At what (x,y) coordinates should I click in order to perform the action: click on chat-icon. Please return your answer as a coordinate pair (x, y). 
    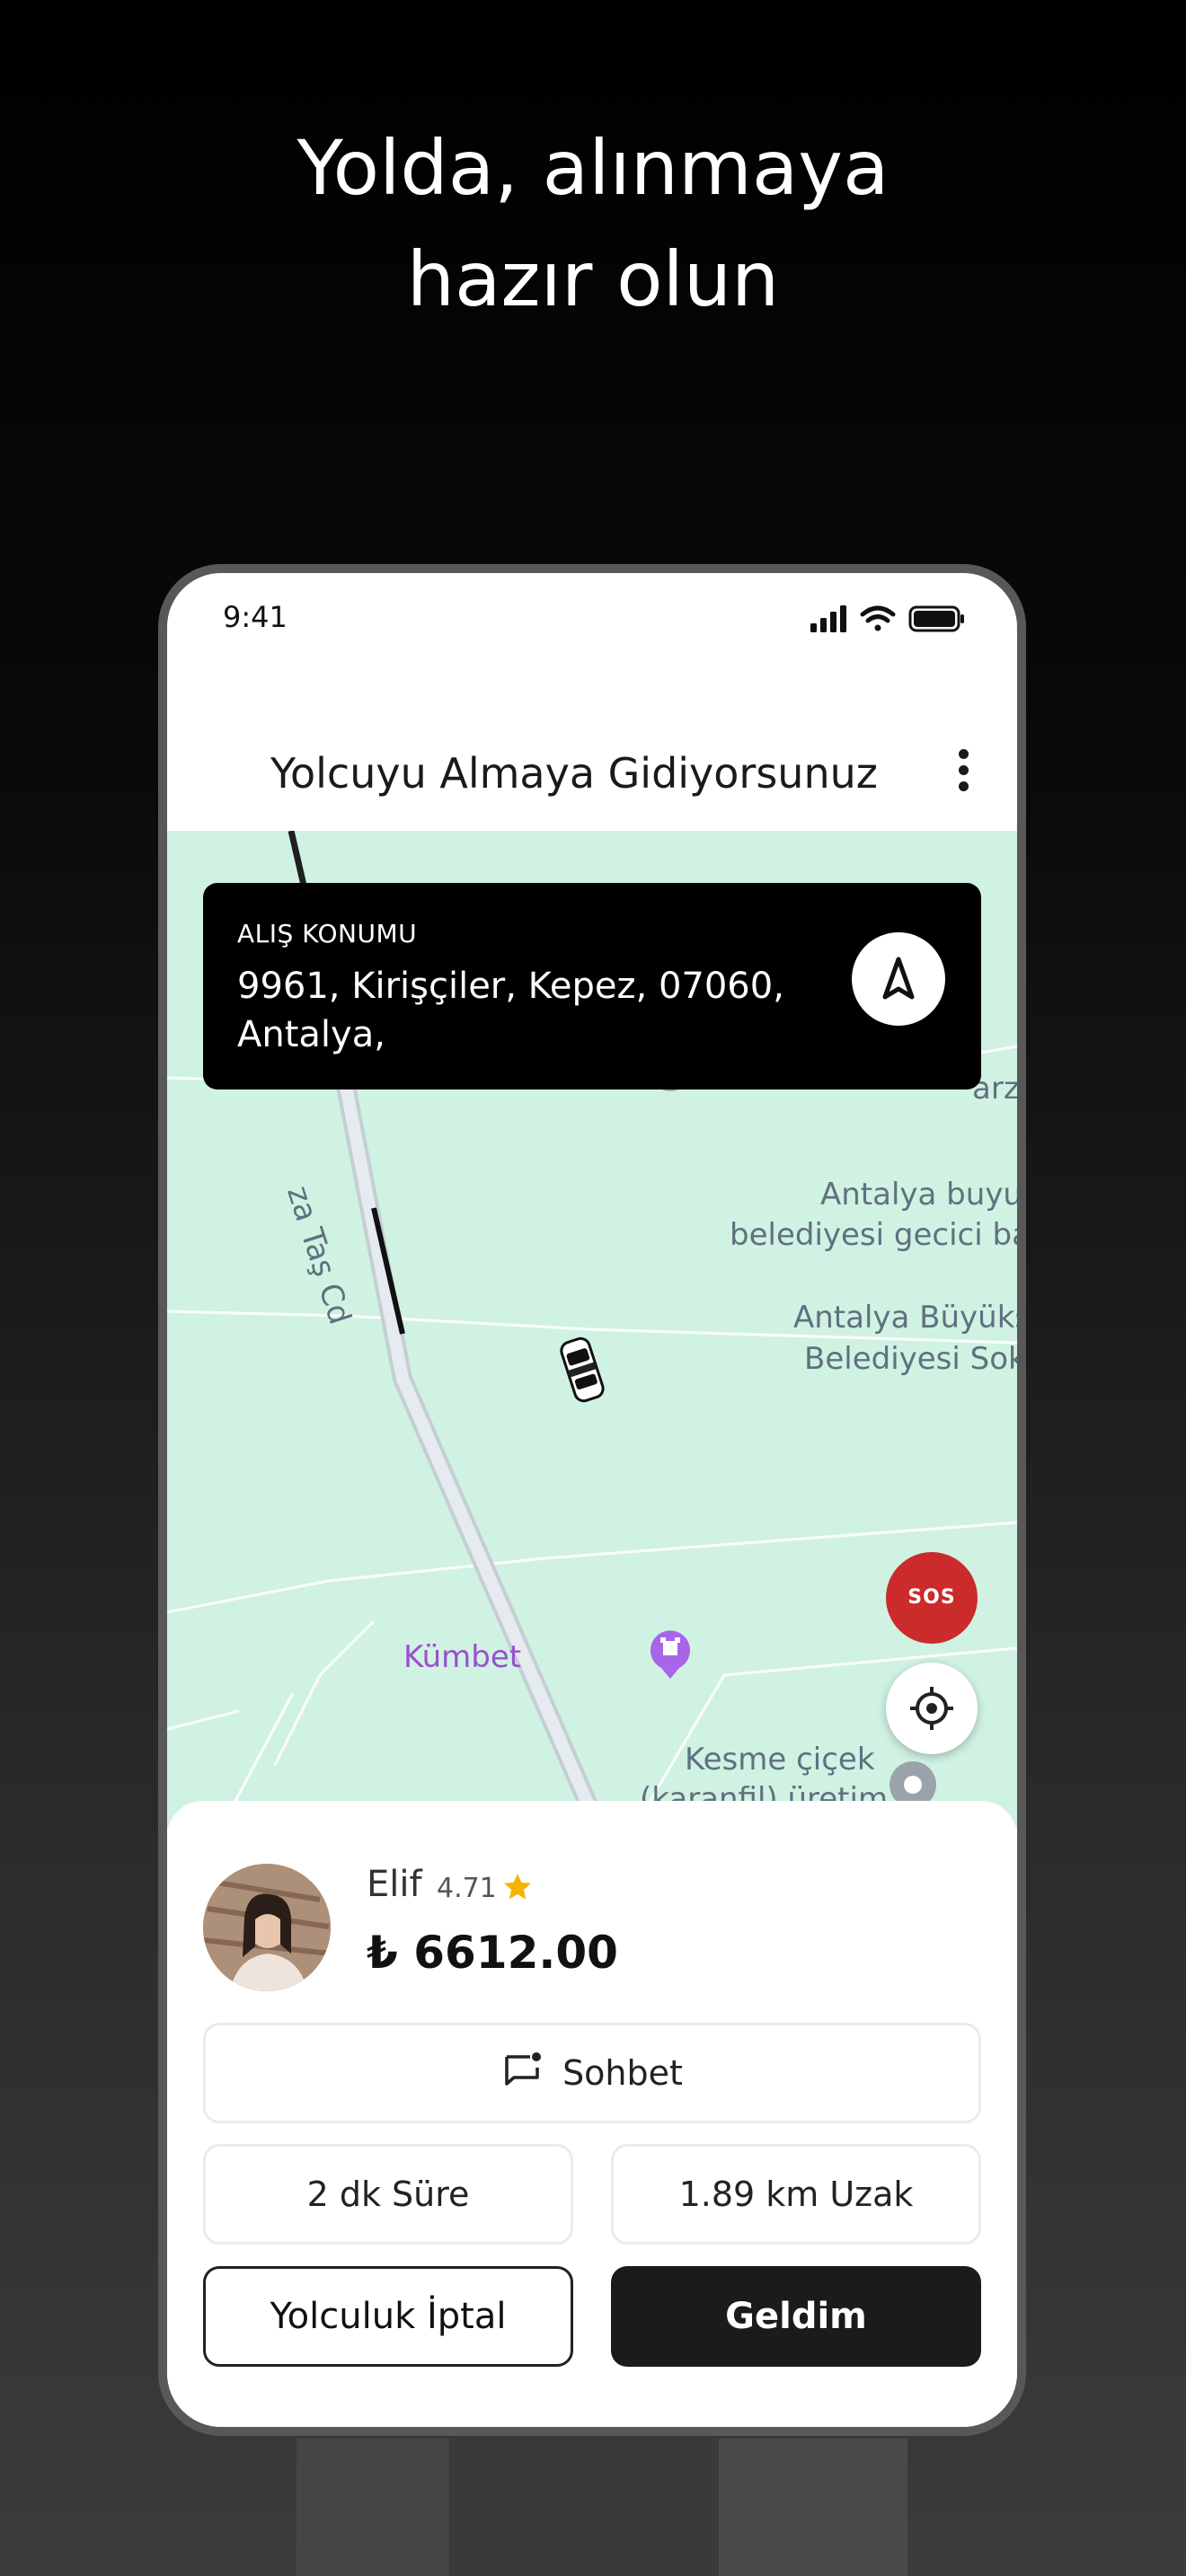
    Looking at the image, I should click on (523, 2069).